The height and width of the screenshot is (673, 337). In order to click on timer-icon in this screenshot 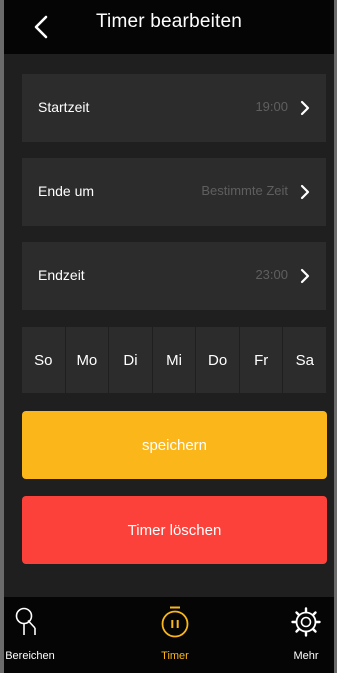, I will do `click(175, 622)`.